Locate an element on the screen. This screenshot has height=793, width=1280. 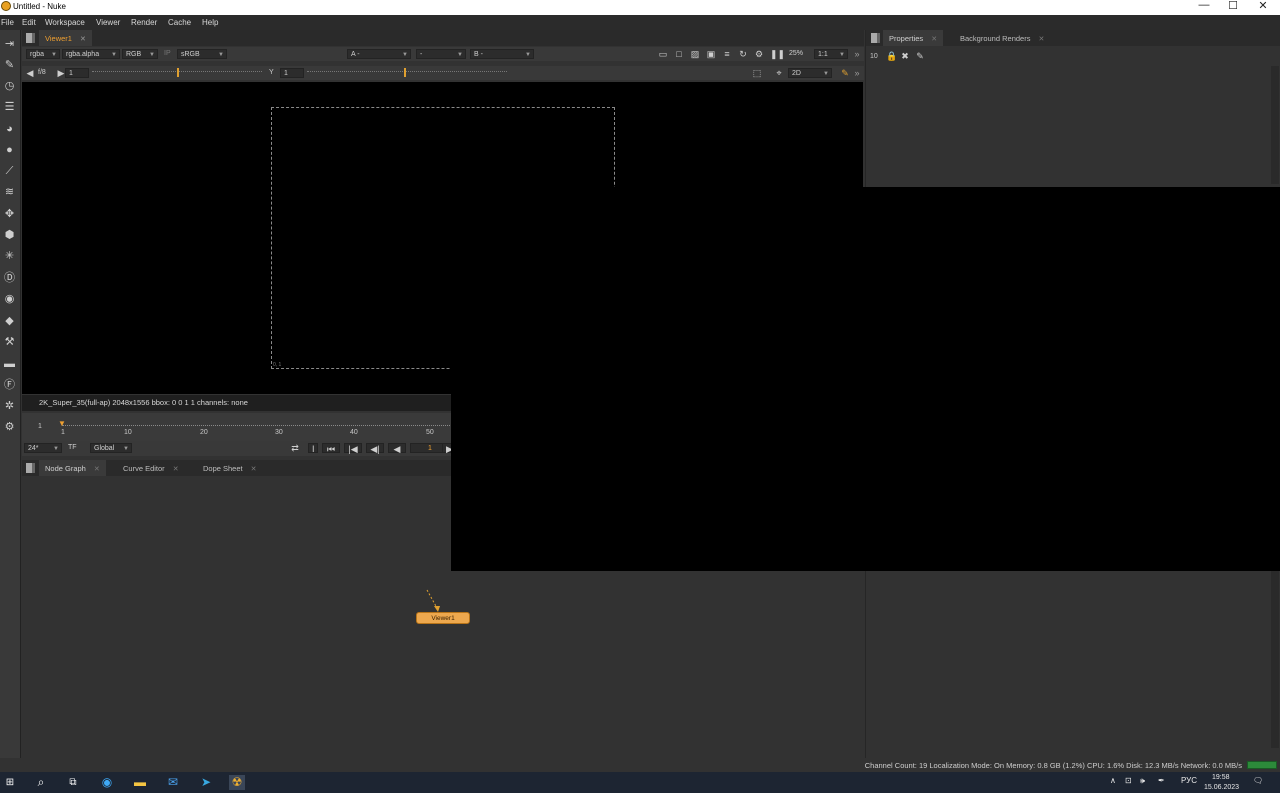
keyer-tool-icon: ⟋ is located at coordinates (9, 171).